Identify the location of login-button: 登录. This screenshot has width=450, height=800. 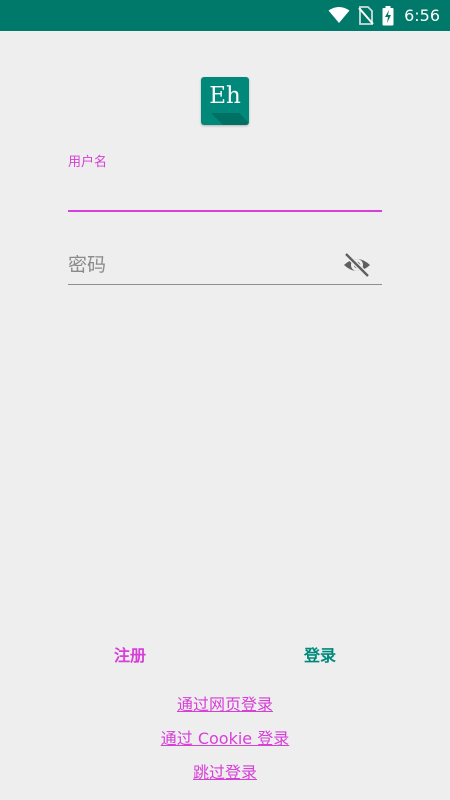
(320, 655).